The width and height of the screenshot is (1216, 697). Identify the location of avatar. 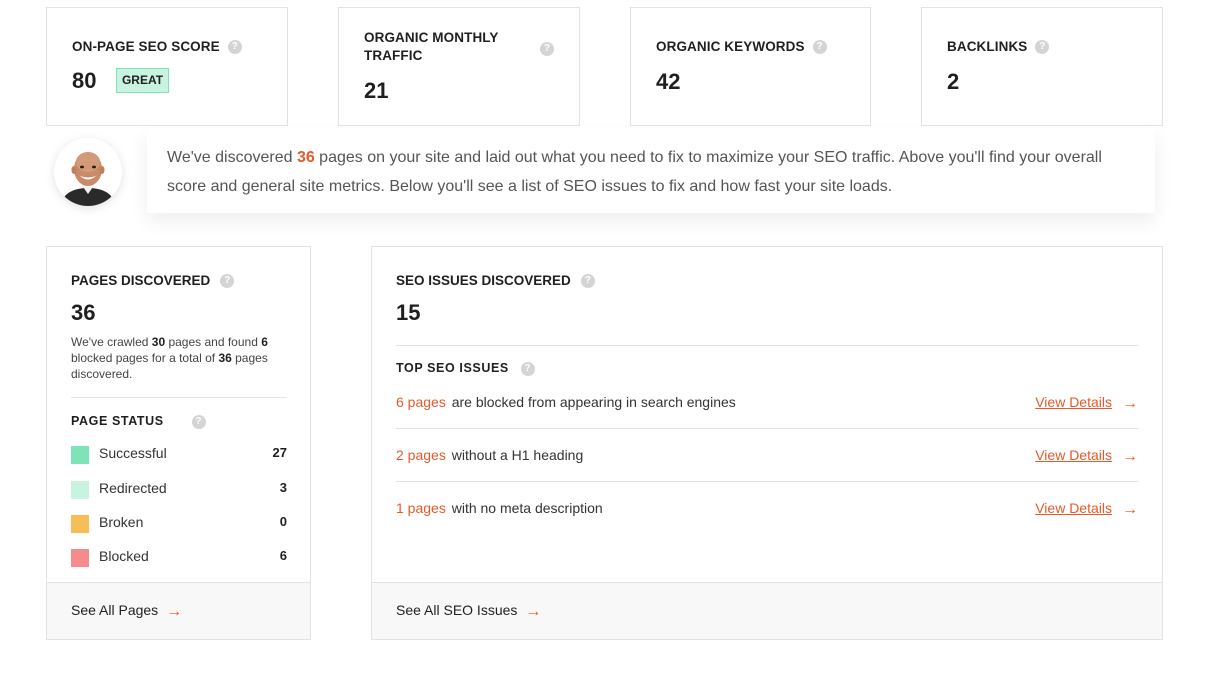
(88, 172).